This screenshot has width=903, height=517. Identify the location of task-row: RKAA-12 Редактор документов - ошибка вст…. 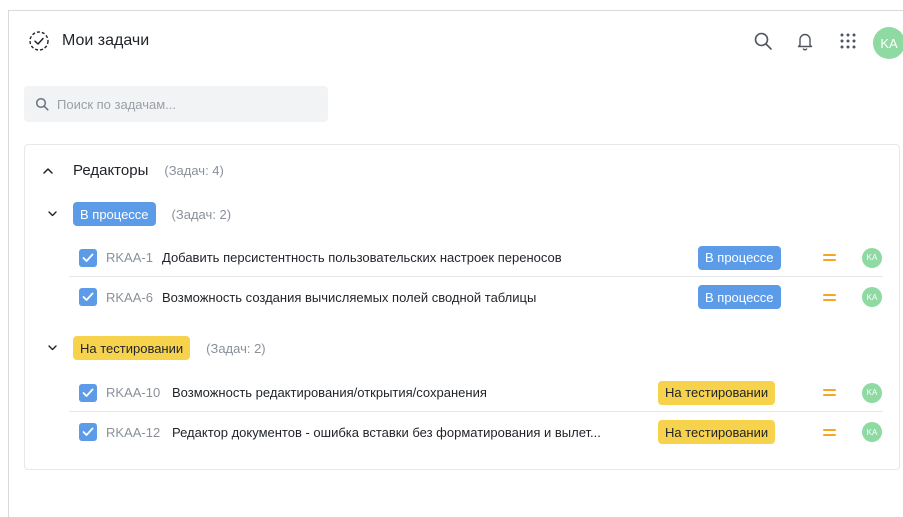
(476, 432).